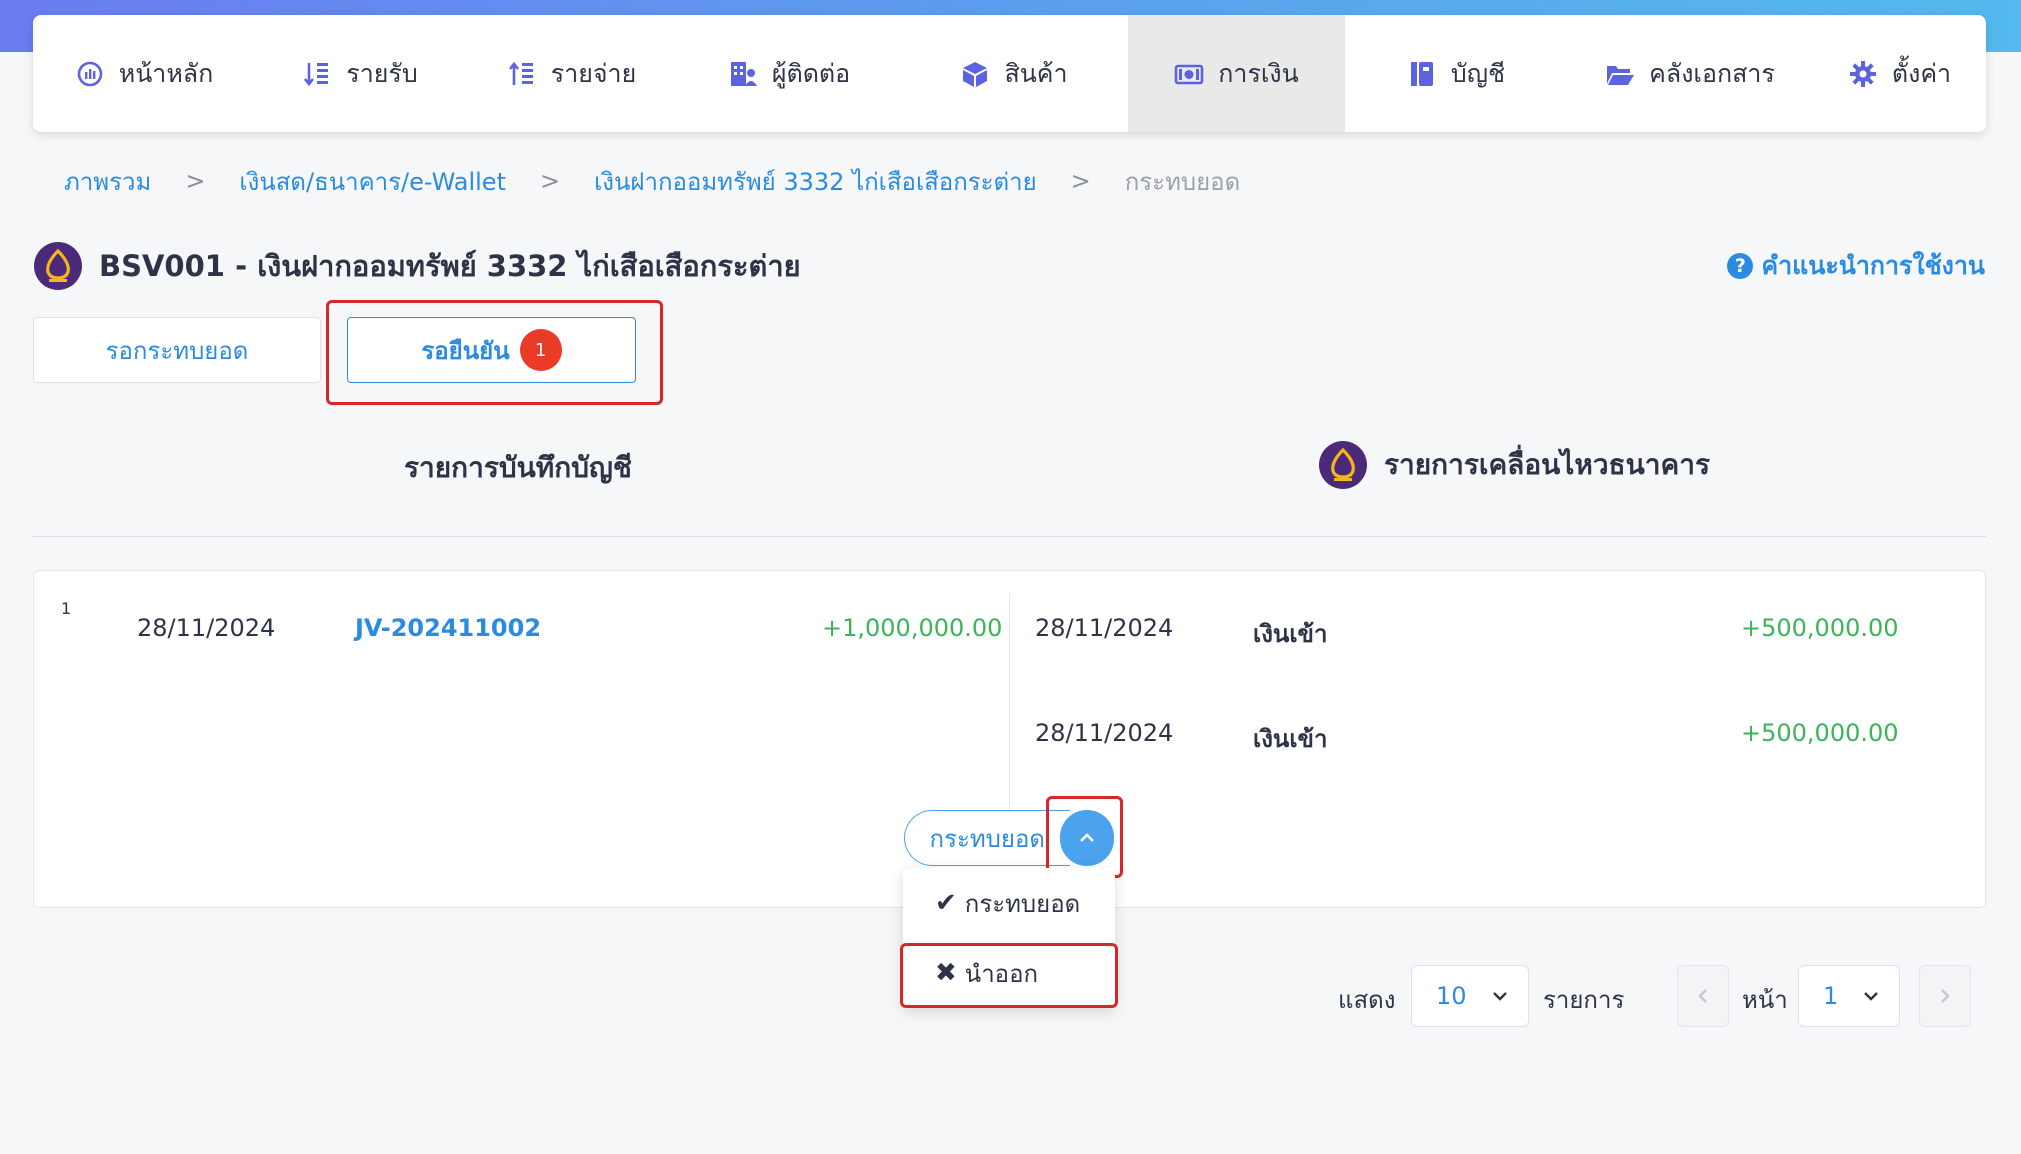 This screenshot has width=2021, height=1154. What do you see at coordinates (1921, 73) in the screenshot?
I see `nav-label: ตั้งค่า` at bounding box center [1921, 73].